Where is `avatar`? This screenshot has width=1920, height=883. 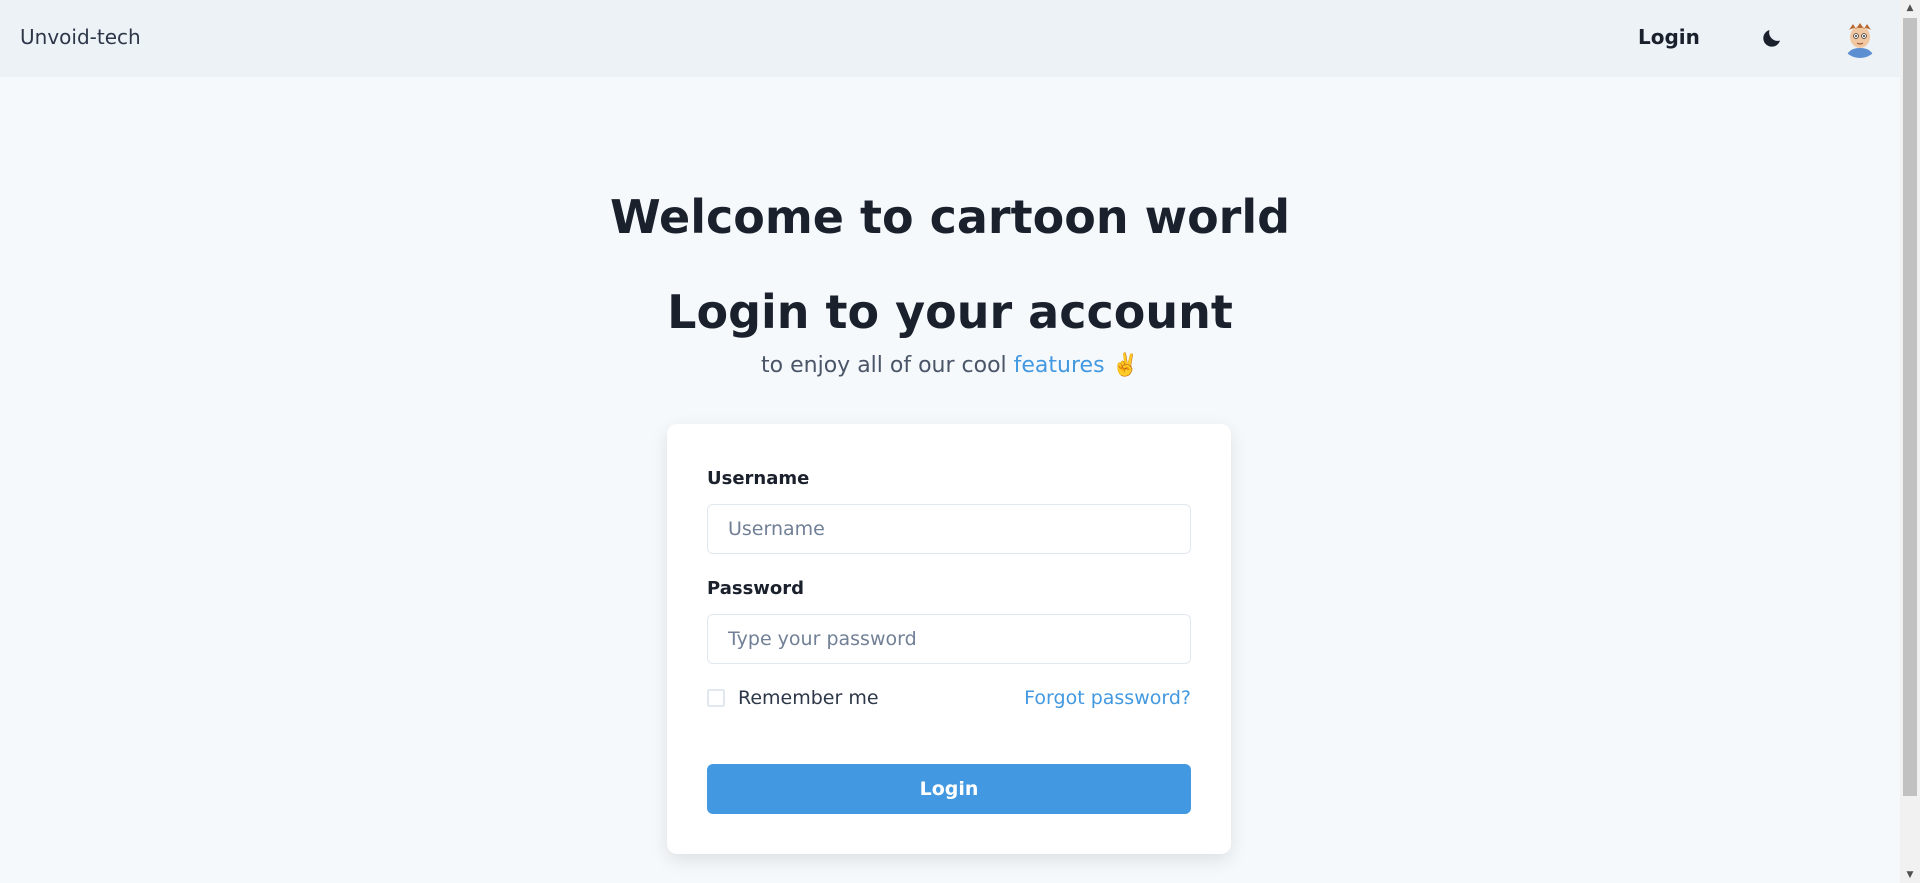 avatar is located at coordinates (1860, 38).